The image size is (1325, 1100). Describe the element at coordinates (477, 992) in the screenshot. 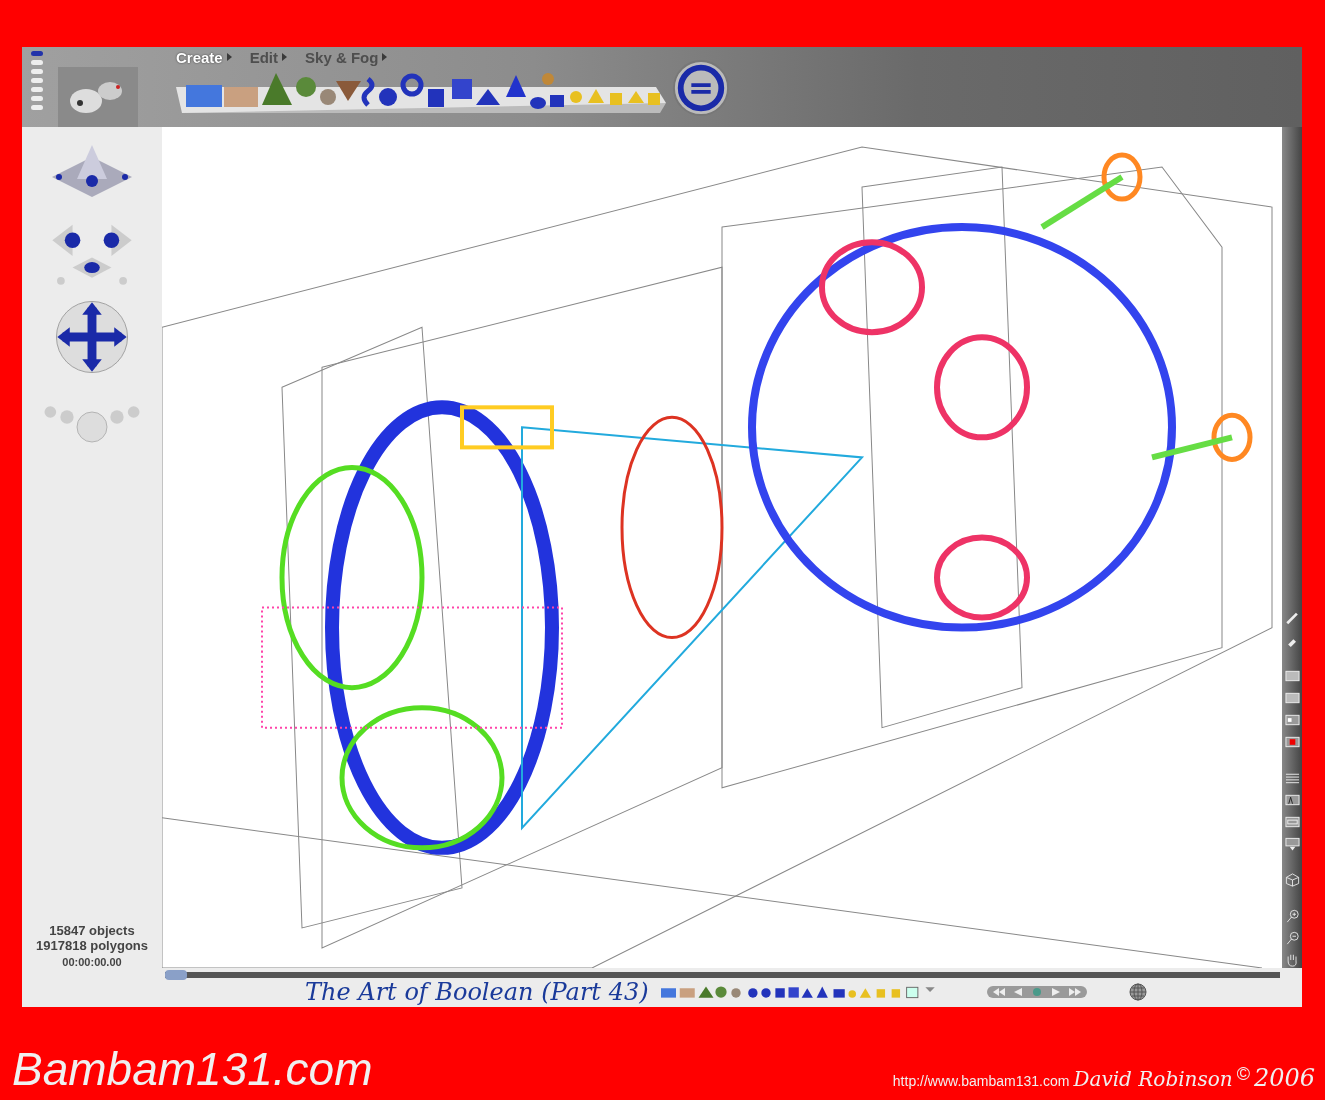

I see `document-title: The Art of Boolean (Part 43)` at that location.